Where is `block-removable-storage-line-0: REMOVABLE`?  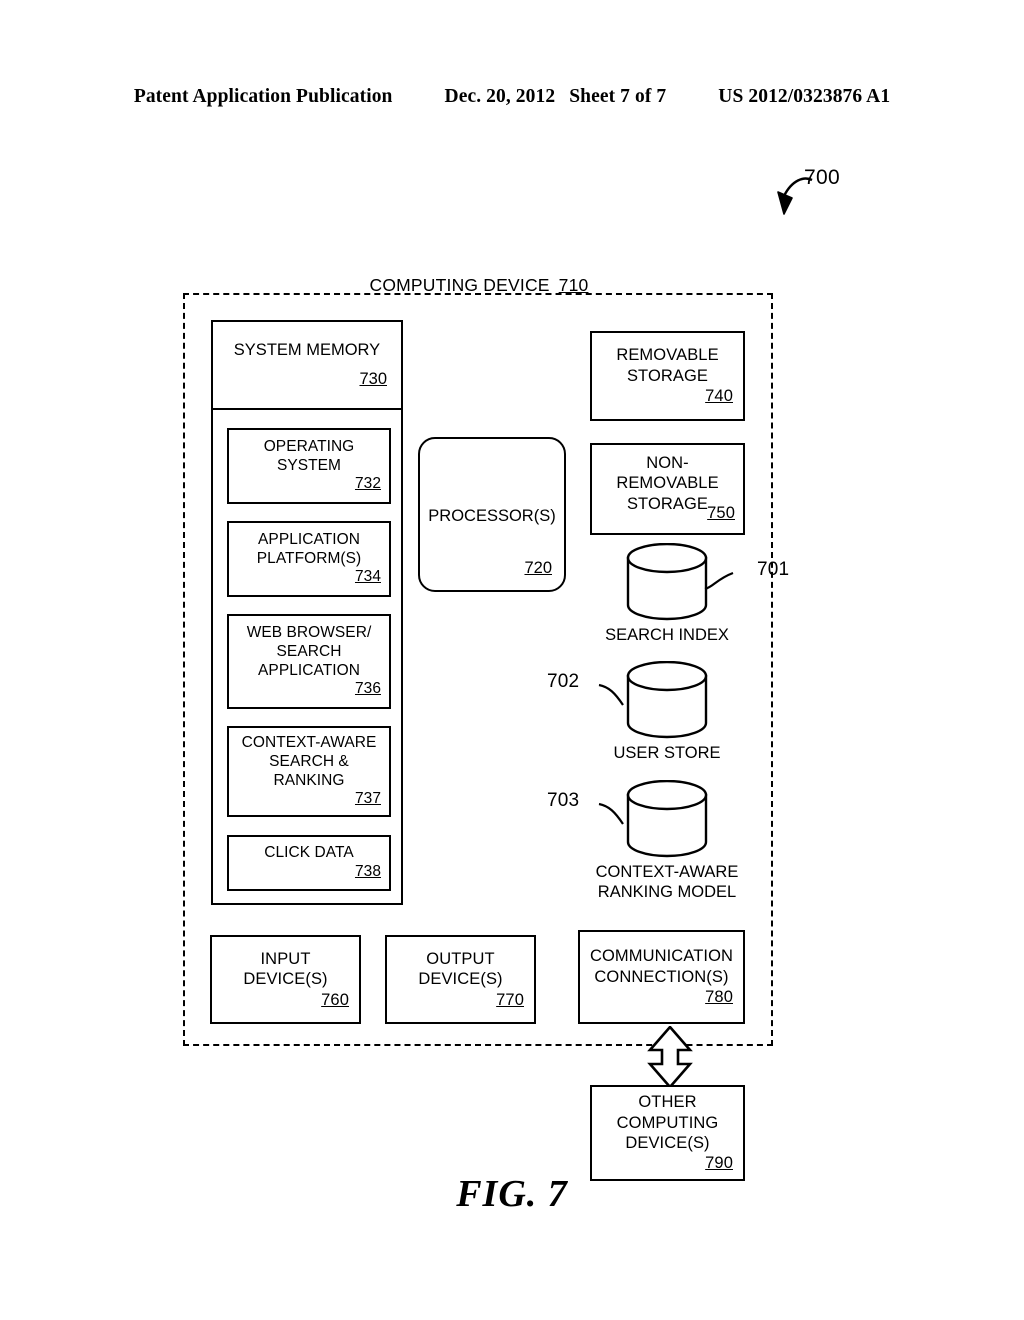 block-removable-storage-line-0: REMOVABLE is located at coordinates (667, 355).